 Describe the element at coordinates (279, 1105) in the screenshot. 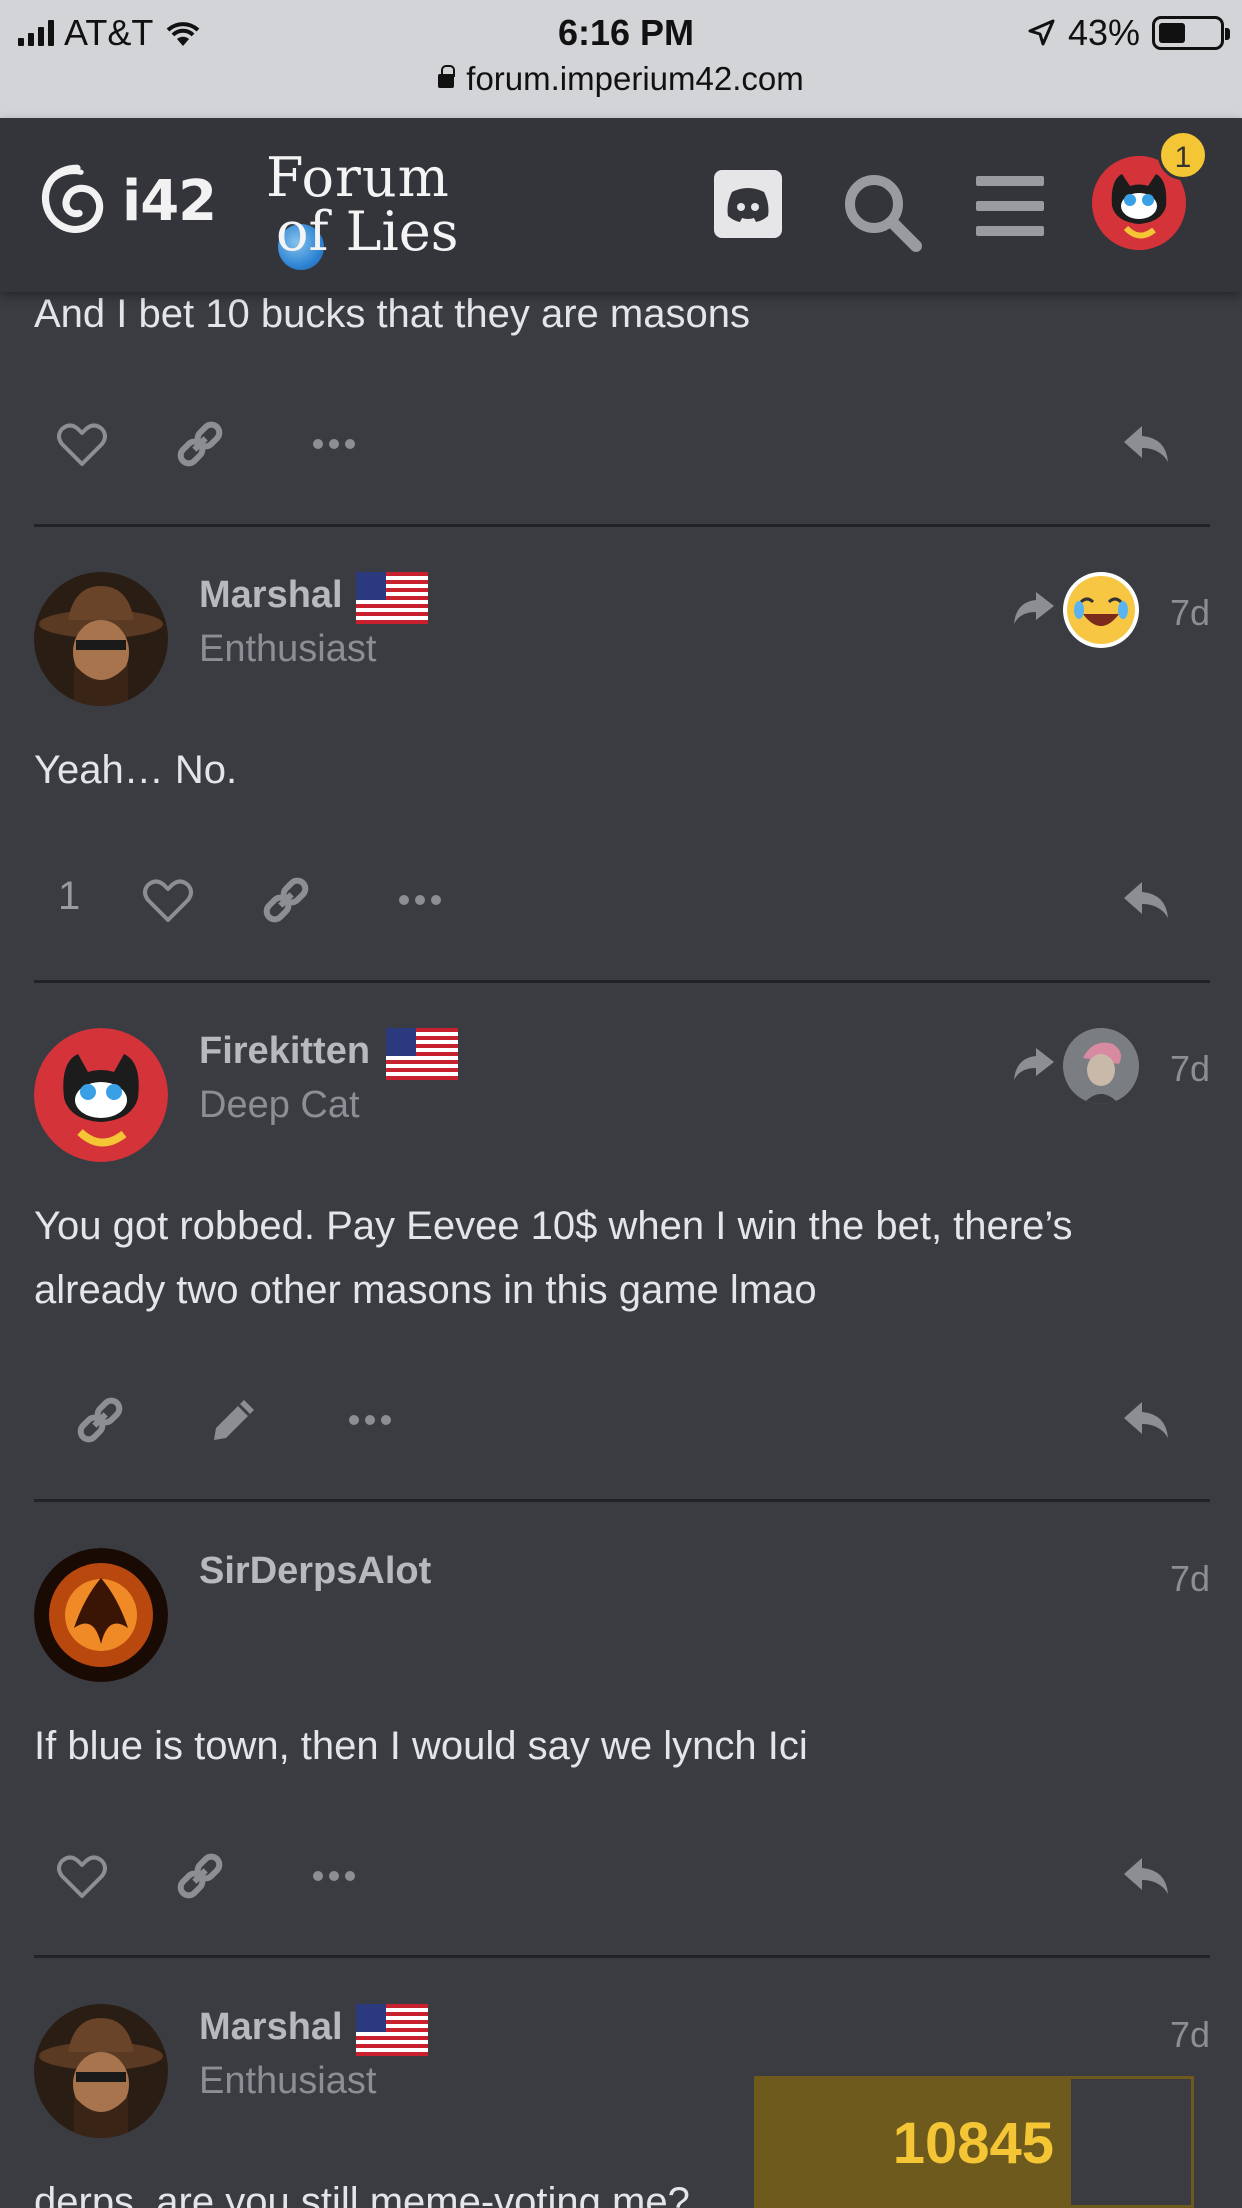

I see `user-title: Deep Cat` at that location.